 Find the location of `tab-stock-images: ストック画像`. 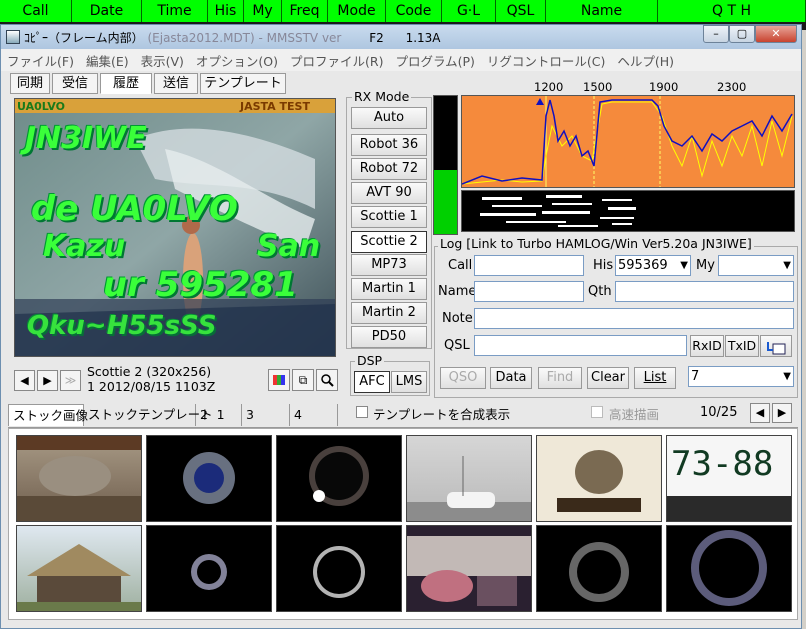

tab-stock-images: ストック画像 is located at coordinates (48, 415).